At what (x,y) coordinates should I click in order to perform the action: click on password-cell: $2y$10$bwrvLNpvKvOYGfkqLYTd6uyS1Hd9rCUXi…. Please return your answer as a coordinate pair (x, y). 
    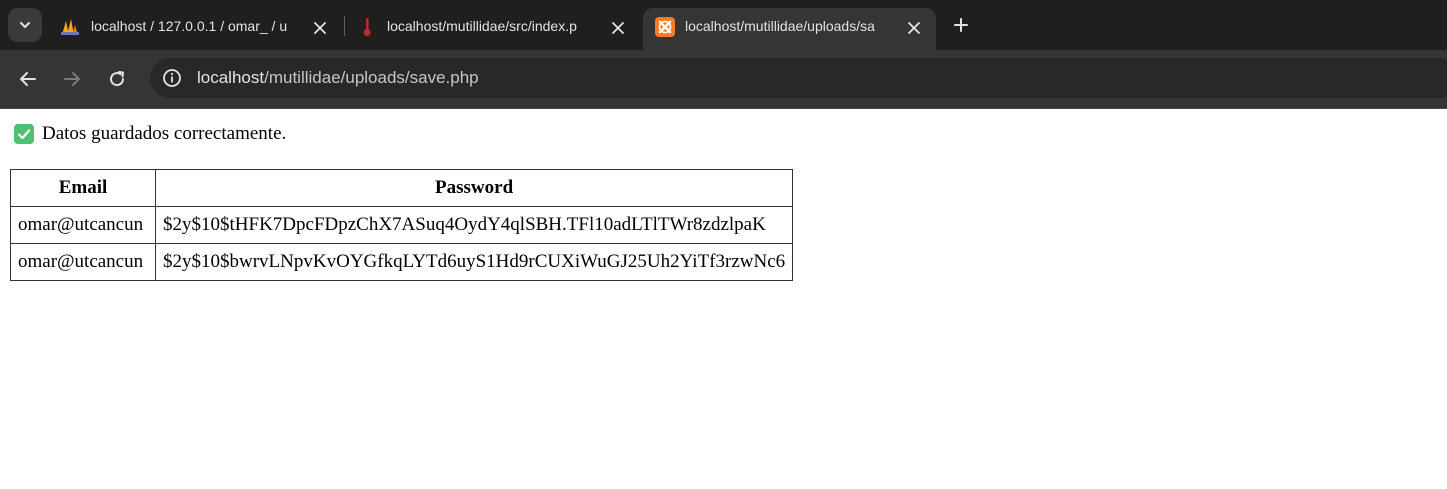
    Looking at the image, I should click on (474, 262).